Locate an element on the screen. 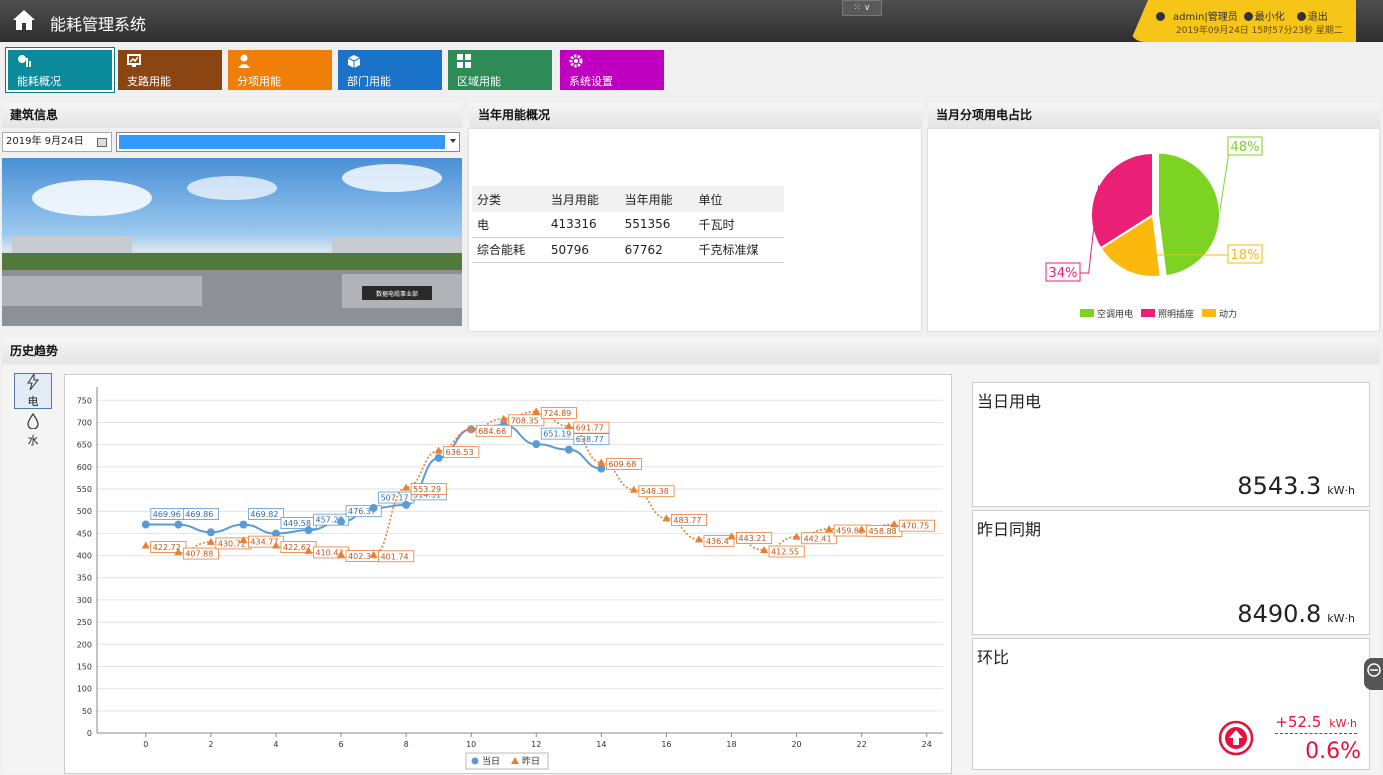 This screenshot has height=775, width=1383. pie-slice is located at coordinates (1188, 214).